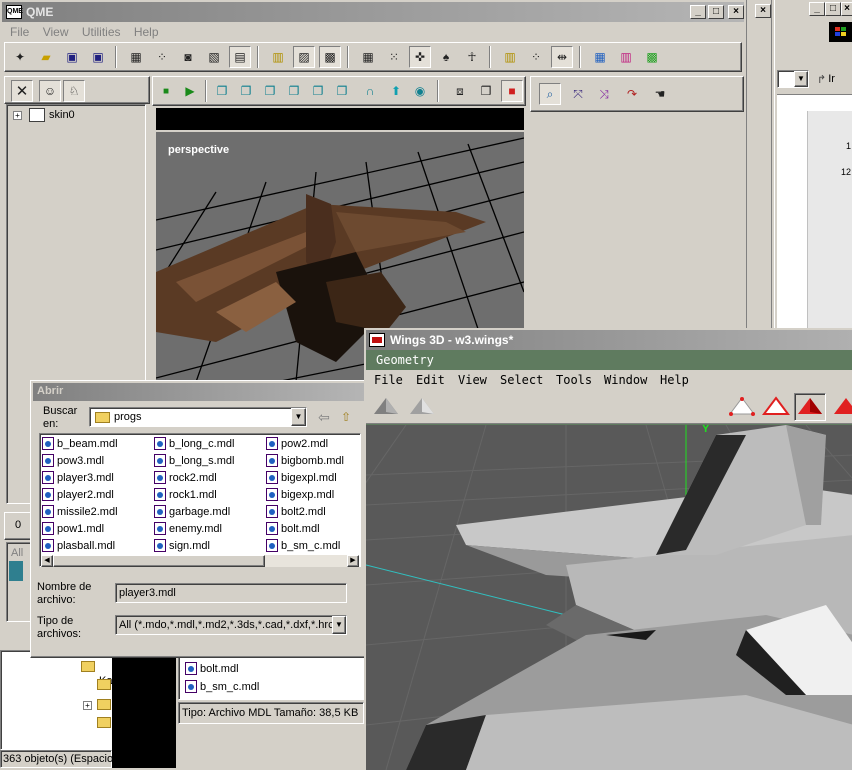  Describe the element at coordinates (46, 57) in the screenshot. I see `open-folder-icon: ▰` at that location.